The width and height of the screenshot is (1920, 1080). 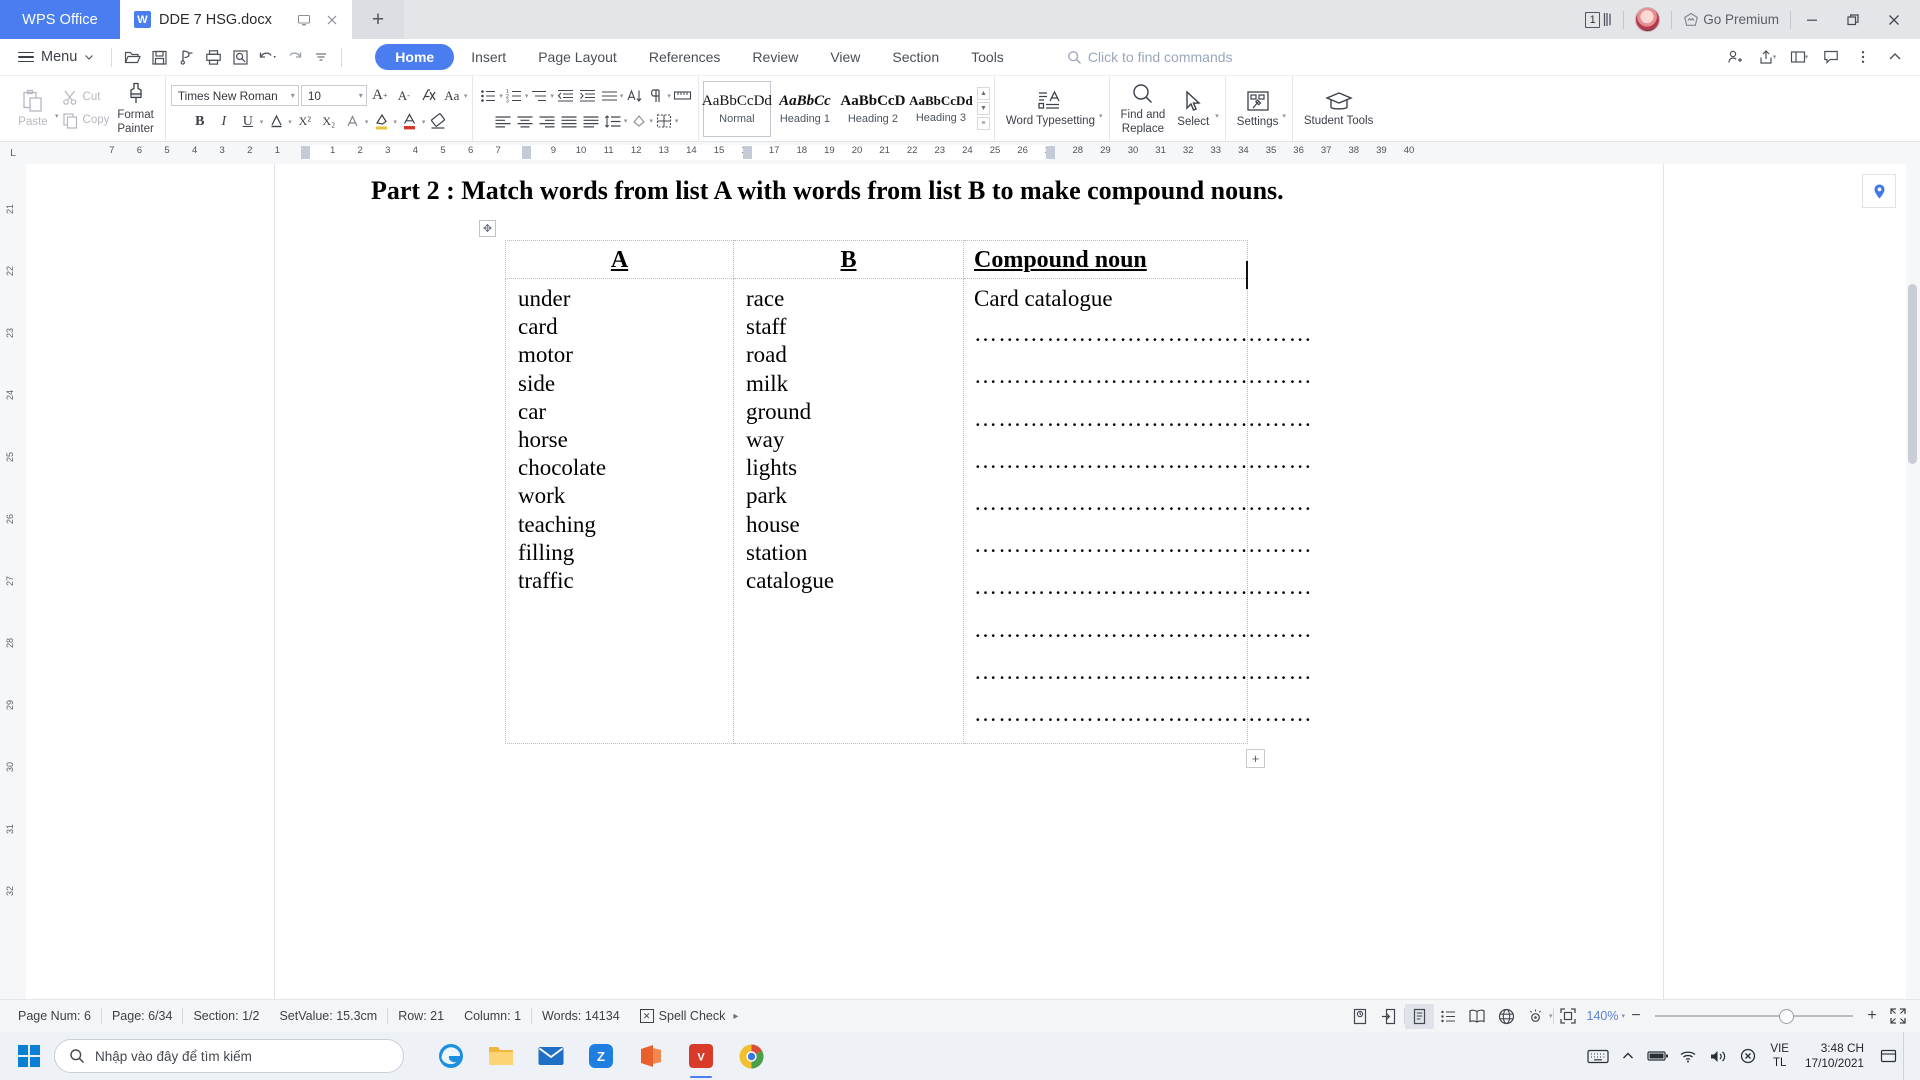 What do you see at coordinates (1448, 1016) in the screenshot?
I see `outline-view-icon` at bounding box center [1448, 1016].